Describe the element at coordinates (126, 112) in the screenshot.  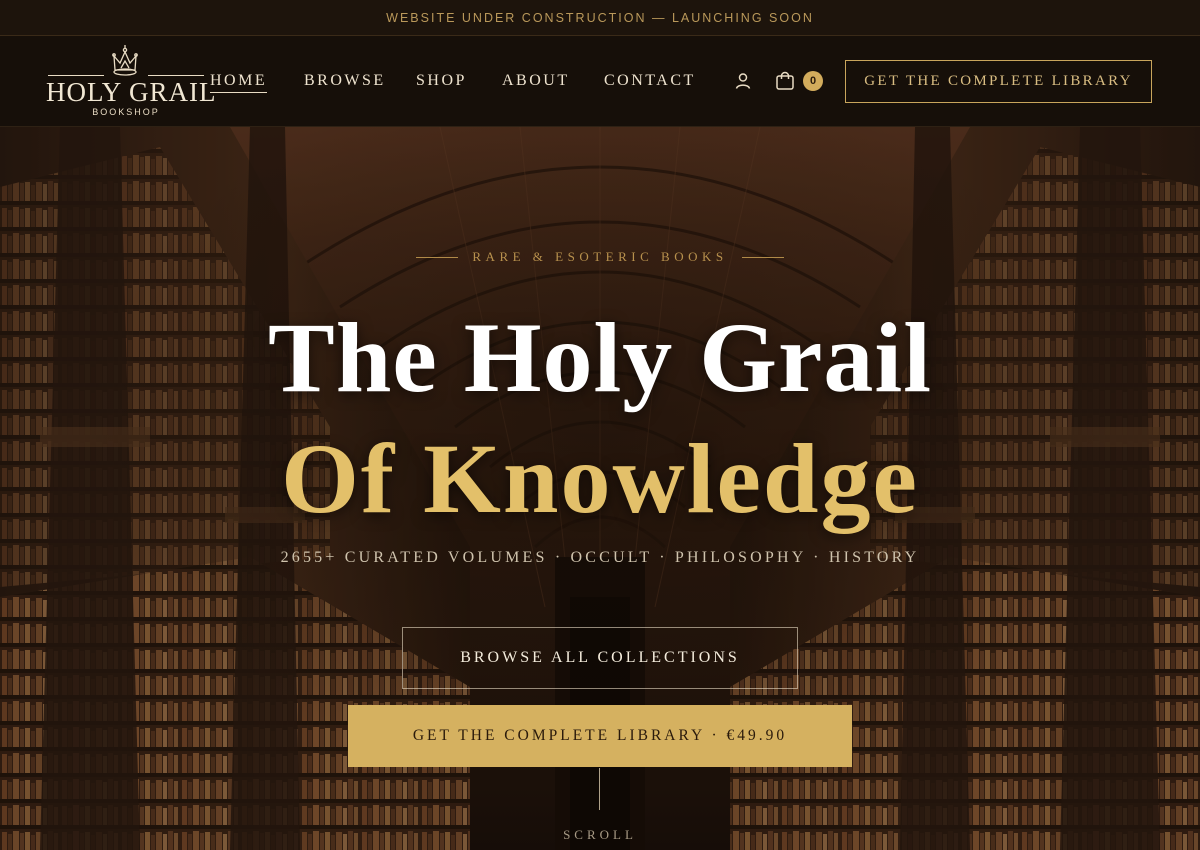
I see `logo-subtitle: BOOKSHOP` at that location.